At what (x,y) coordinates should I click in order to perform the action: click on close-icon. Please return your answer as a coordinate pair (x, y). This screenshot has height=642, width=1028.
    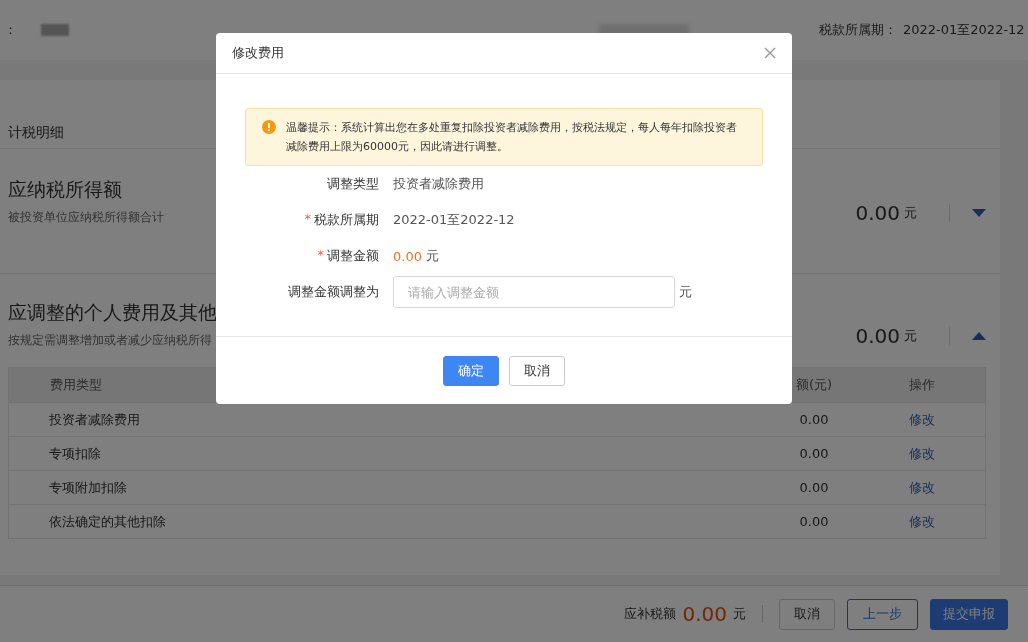
    Looking at the image, I should click on (770, 53).